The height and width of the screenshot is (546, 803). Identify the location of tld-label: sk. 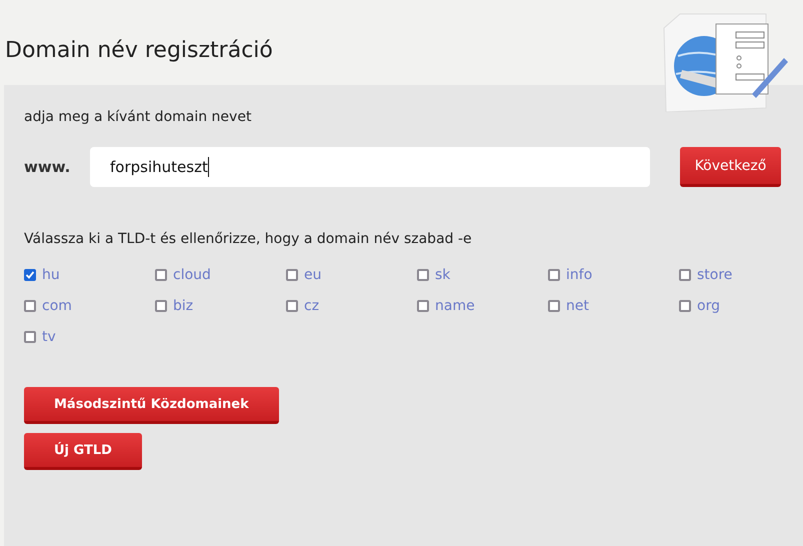
(442, 275).